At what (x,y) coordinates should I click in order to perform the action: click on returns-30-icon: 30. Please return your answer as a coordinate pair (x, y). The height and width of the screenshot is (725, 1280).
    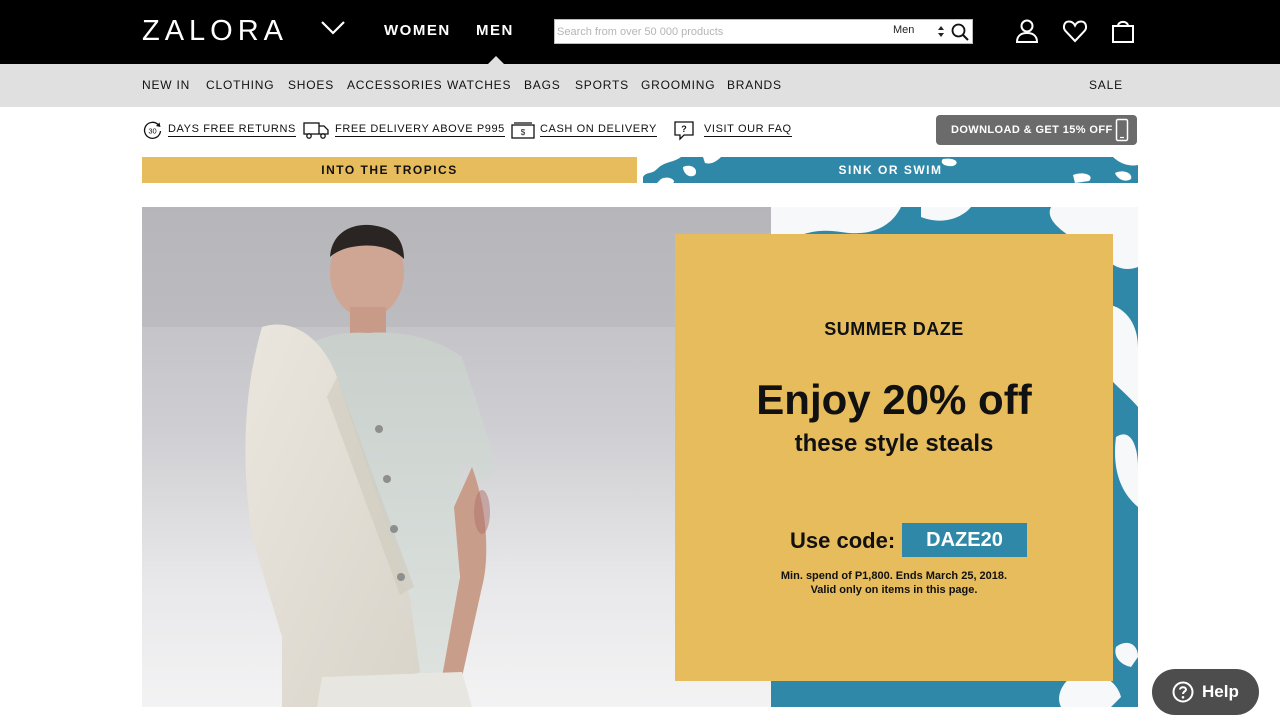
    Looking at the image, I should click on (152, 130).